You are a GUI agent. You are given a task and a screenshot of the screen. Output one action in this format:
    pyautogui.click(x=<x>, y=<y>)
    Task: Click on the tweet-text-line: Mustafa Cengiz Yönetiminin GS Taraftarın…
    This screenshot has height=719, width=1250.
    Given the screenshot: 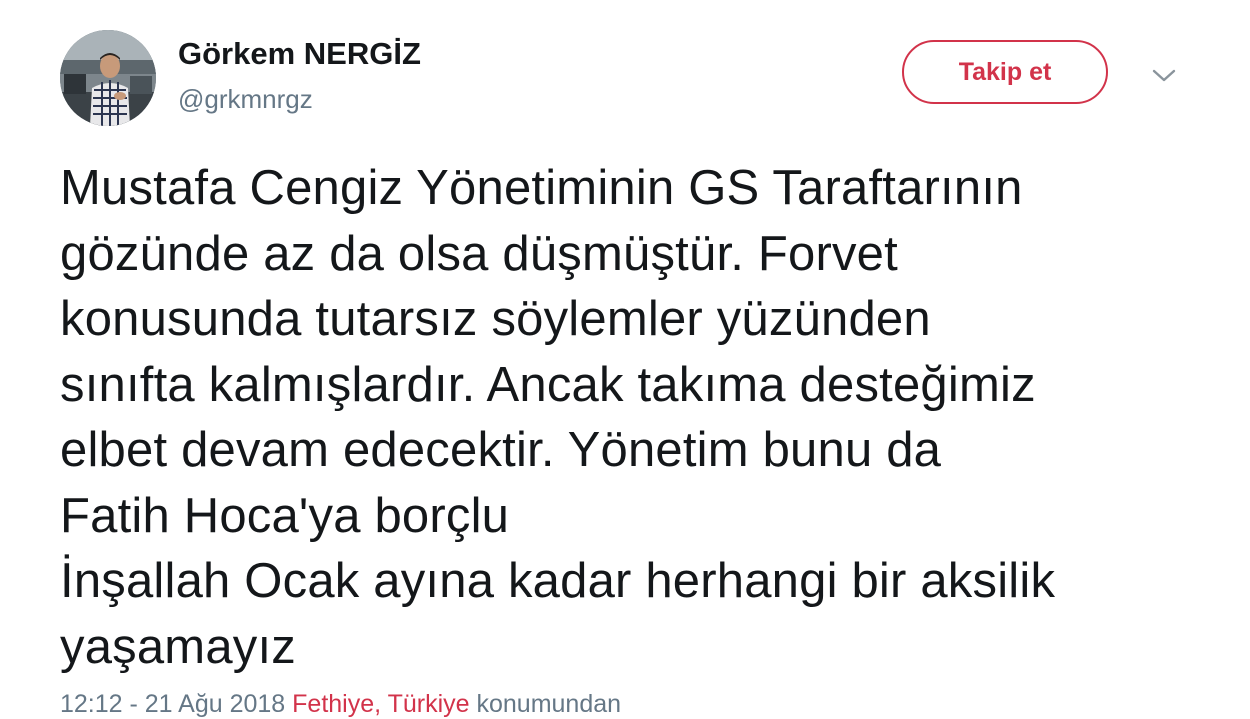 What is the action you would take?
    pyautogui.click(x=541, y=188)
    